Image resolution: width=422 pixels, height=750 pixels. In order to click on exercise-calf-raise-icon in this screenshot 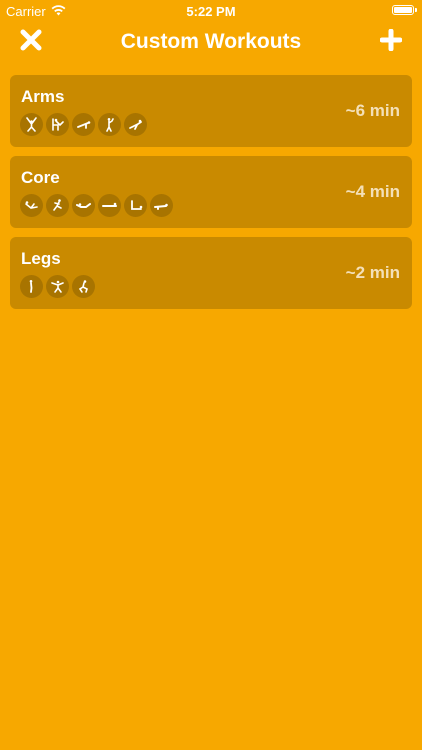, I will do `click(31, 286)`.